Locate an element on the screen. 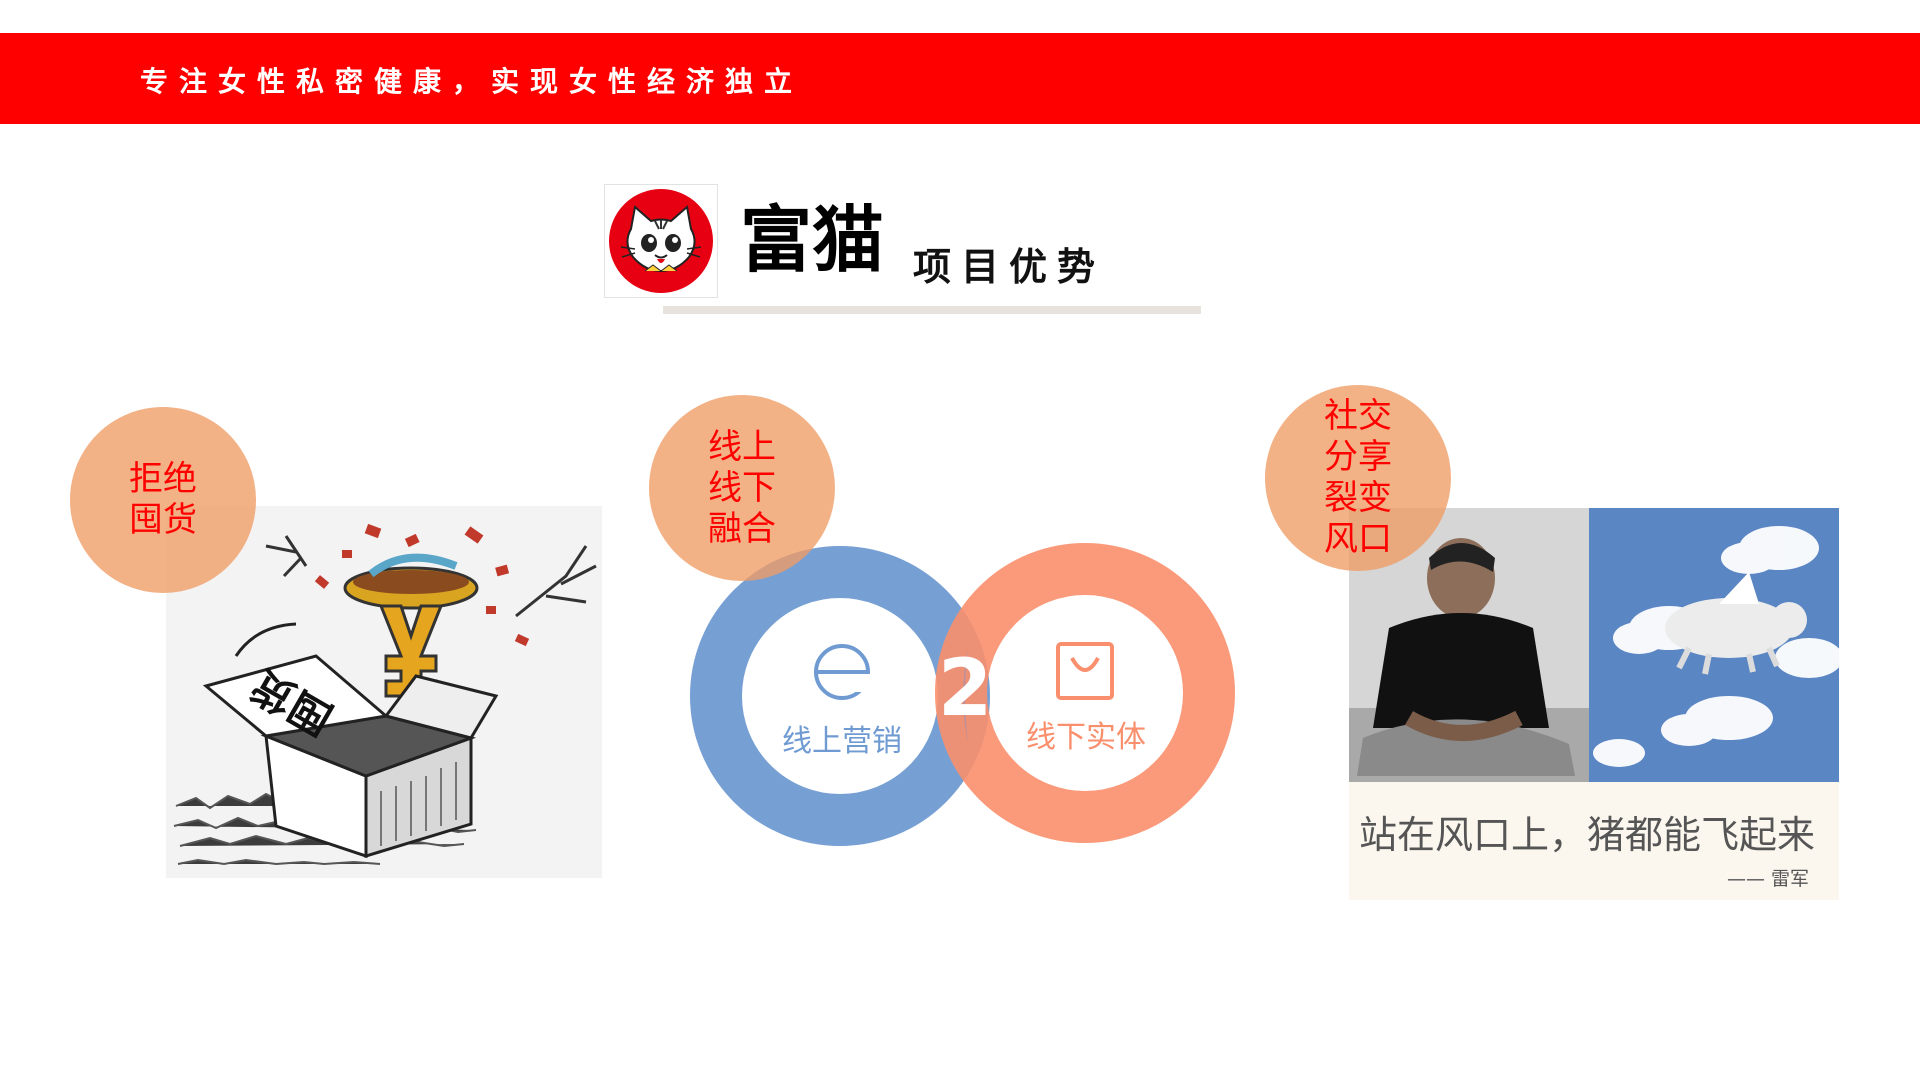 The height and width of the screenshot is (1080, 1920). quote-author: —— 雷军 is located at coordinates (1768, 879).